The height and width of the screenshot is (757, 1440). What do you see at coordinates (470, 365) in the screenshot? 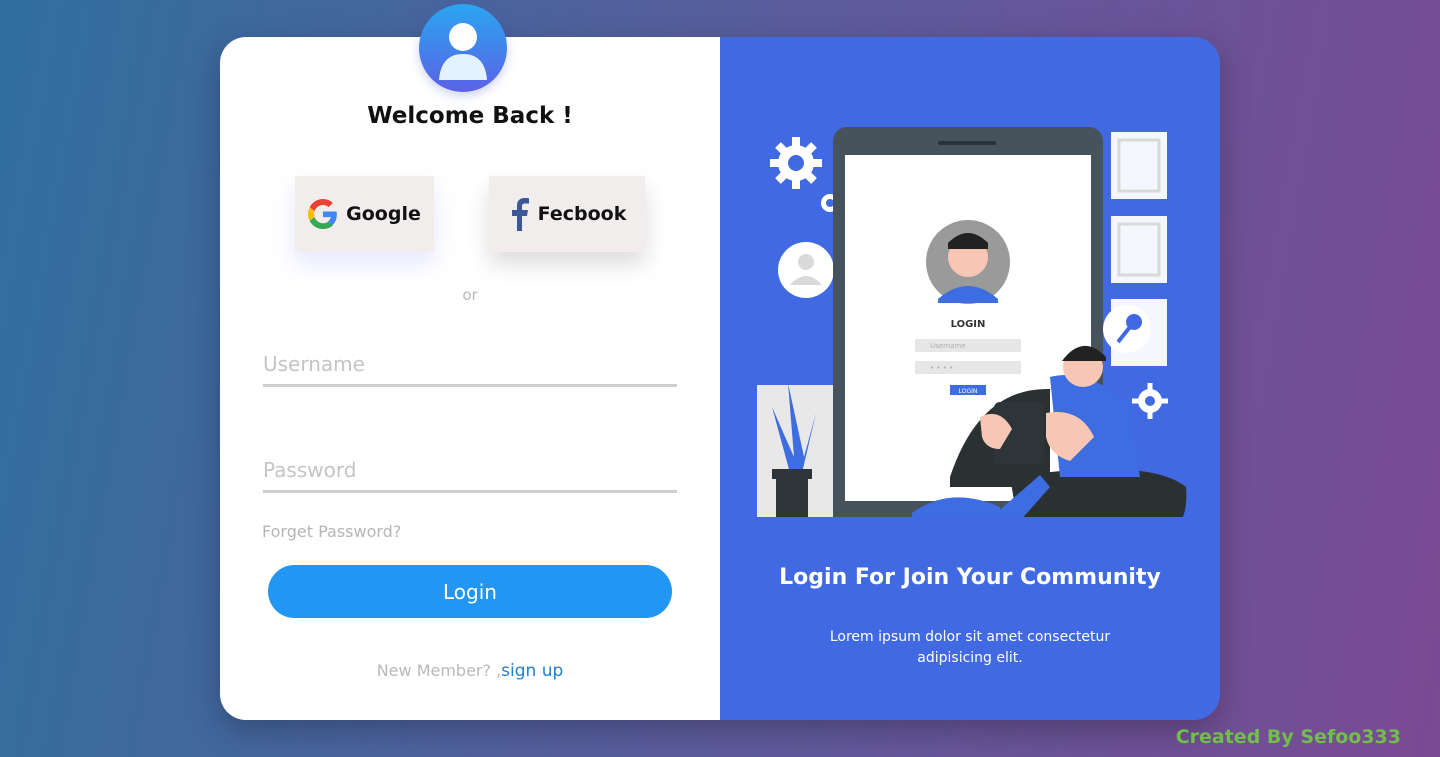
I see `username-input` at bounding box center [470, 365].